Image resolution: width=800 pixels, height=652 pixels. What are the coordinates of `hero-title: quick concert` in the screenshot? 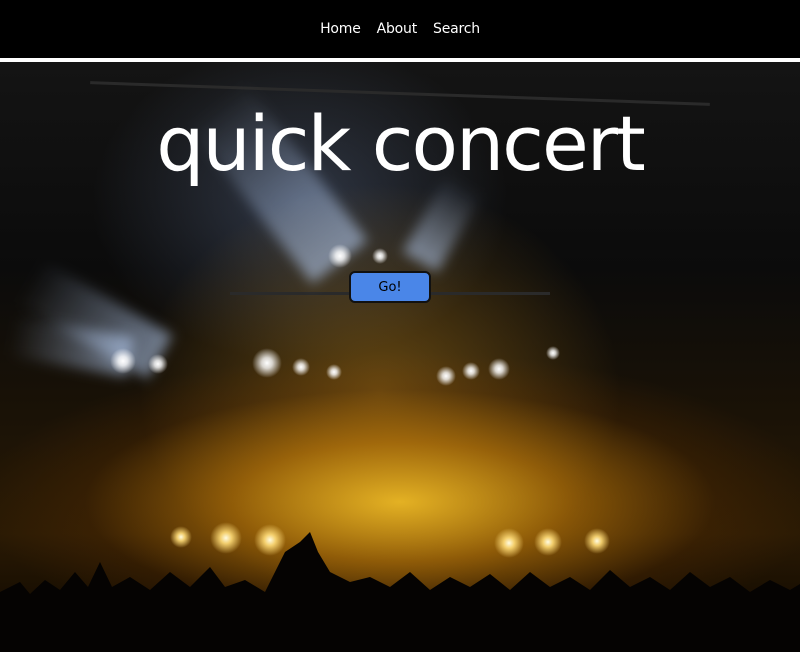 It's located at (401, 143).